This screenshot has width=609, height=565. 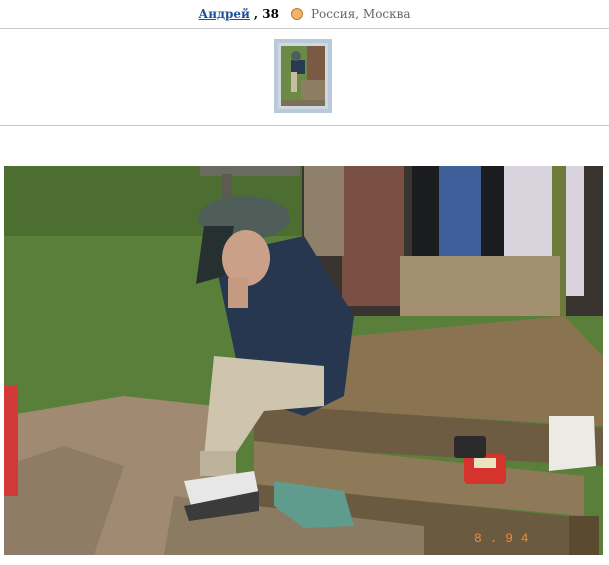 What do you see at coordinates (501, 538) in the screenshot?
I see `photo-date-stamp: 8 . 9 4` at bounding box center [501, 538].